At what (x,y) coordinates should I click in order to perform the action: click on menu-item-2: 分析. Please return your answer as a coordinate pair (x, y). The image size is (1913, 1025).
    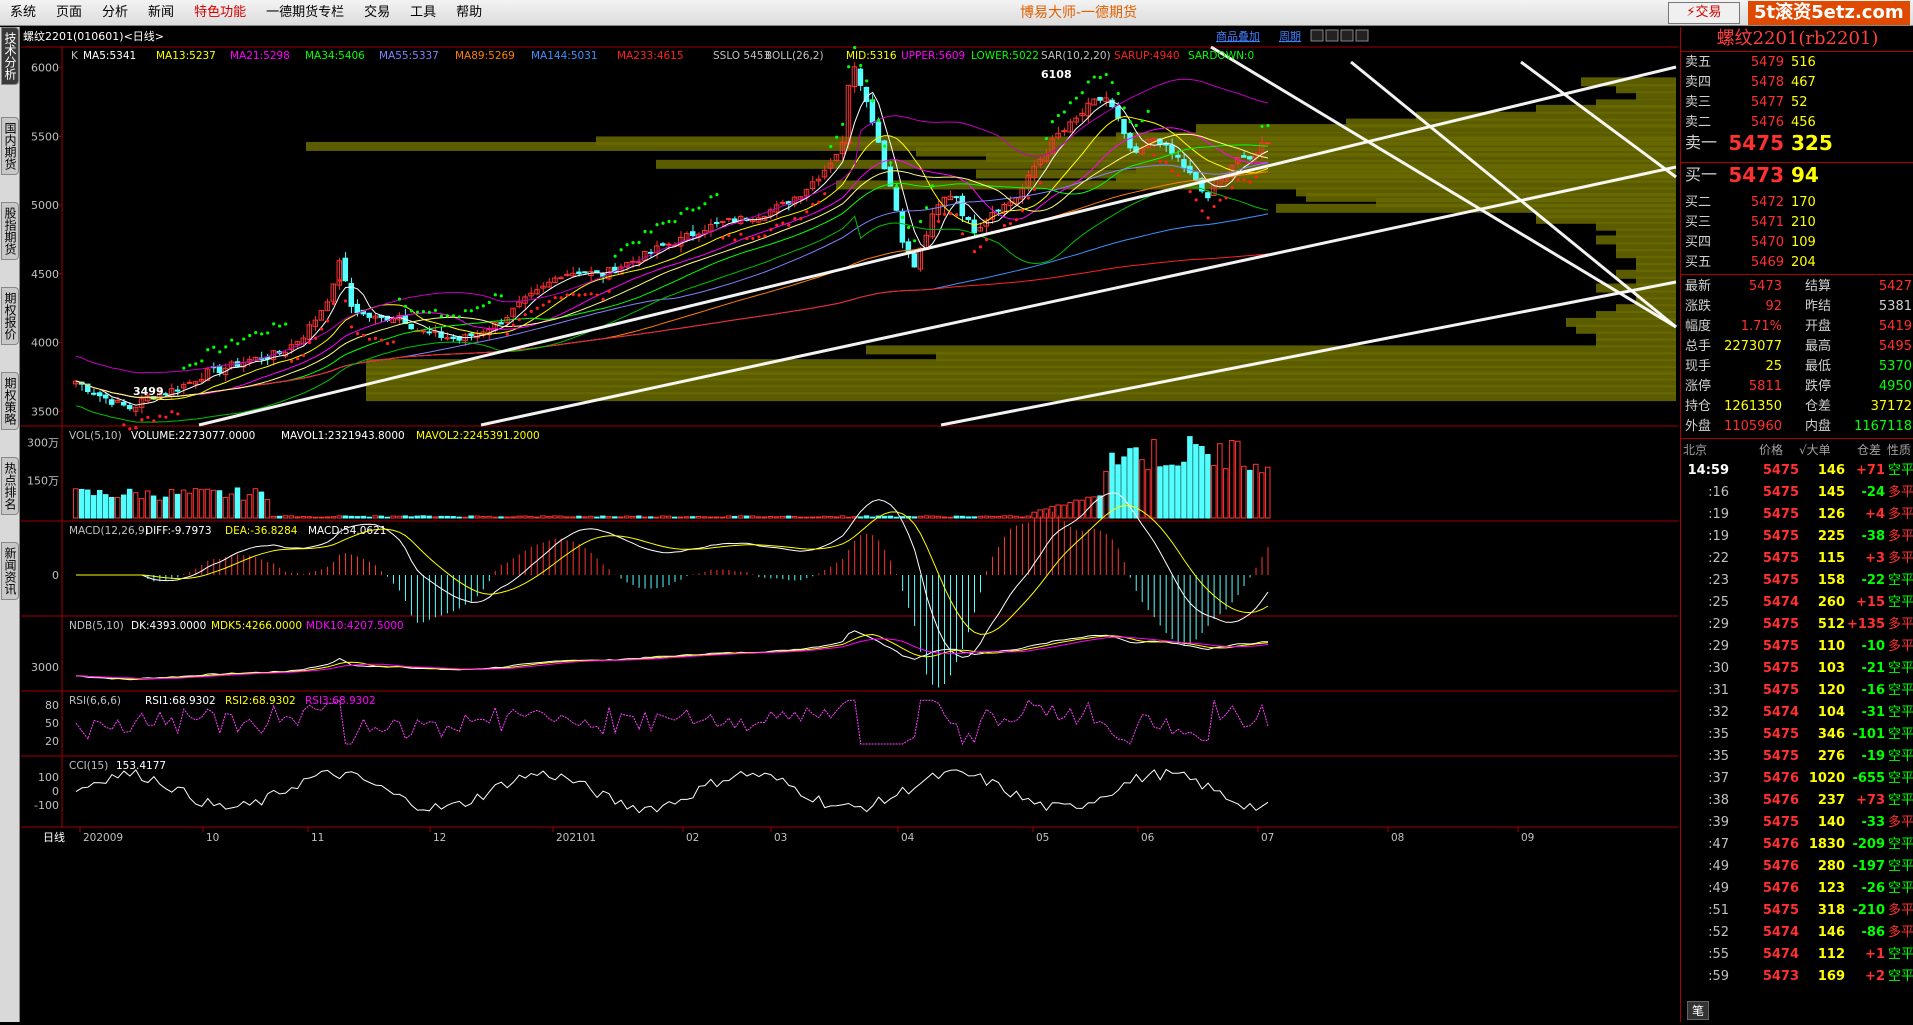
    Looking at the image, I should click on (115, 13).